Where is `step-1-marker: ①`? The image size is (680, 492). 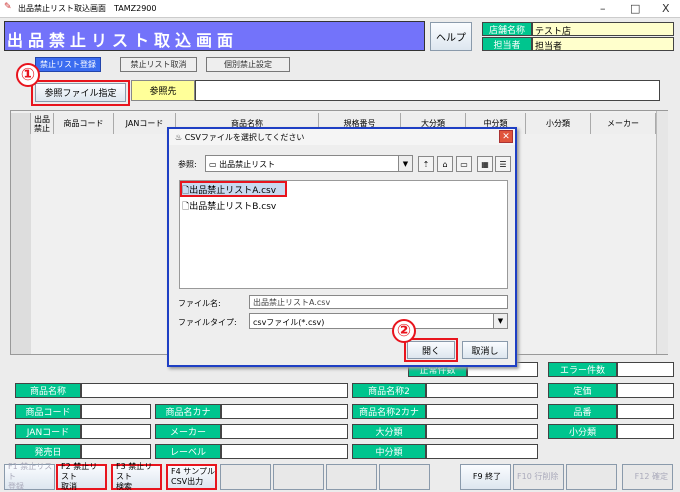 step-1-marker: ① is located at coordinates (28, 75).